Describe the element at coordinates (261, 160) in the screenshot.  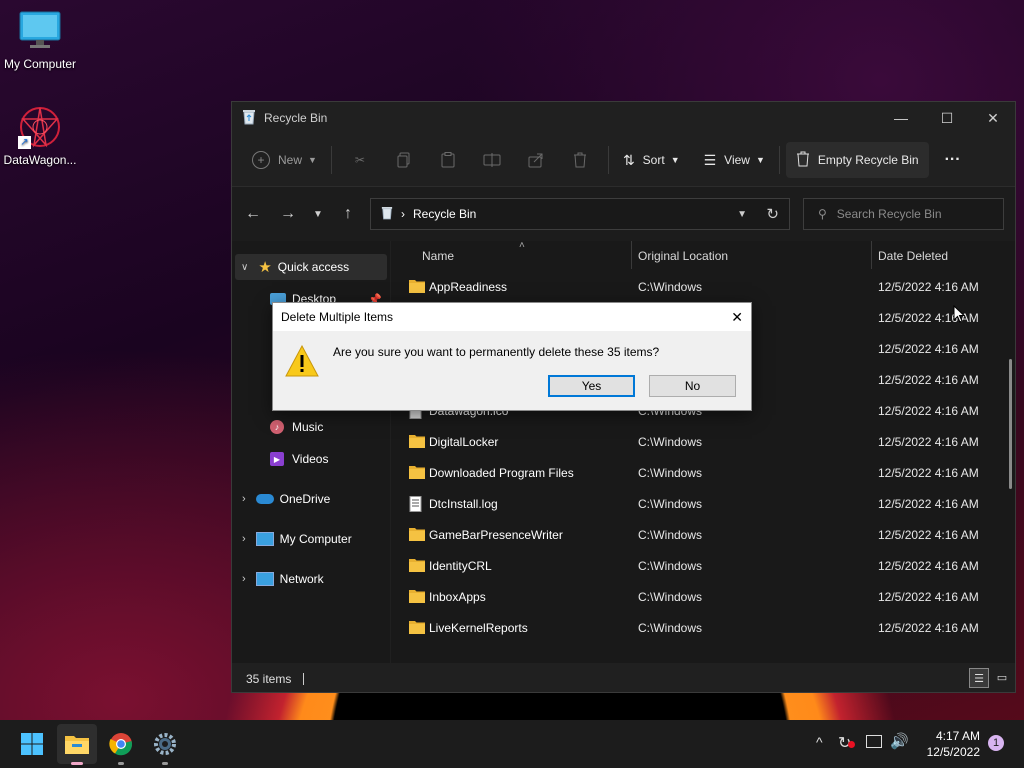
I see `plus-circle-icon: +` at that location.